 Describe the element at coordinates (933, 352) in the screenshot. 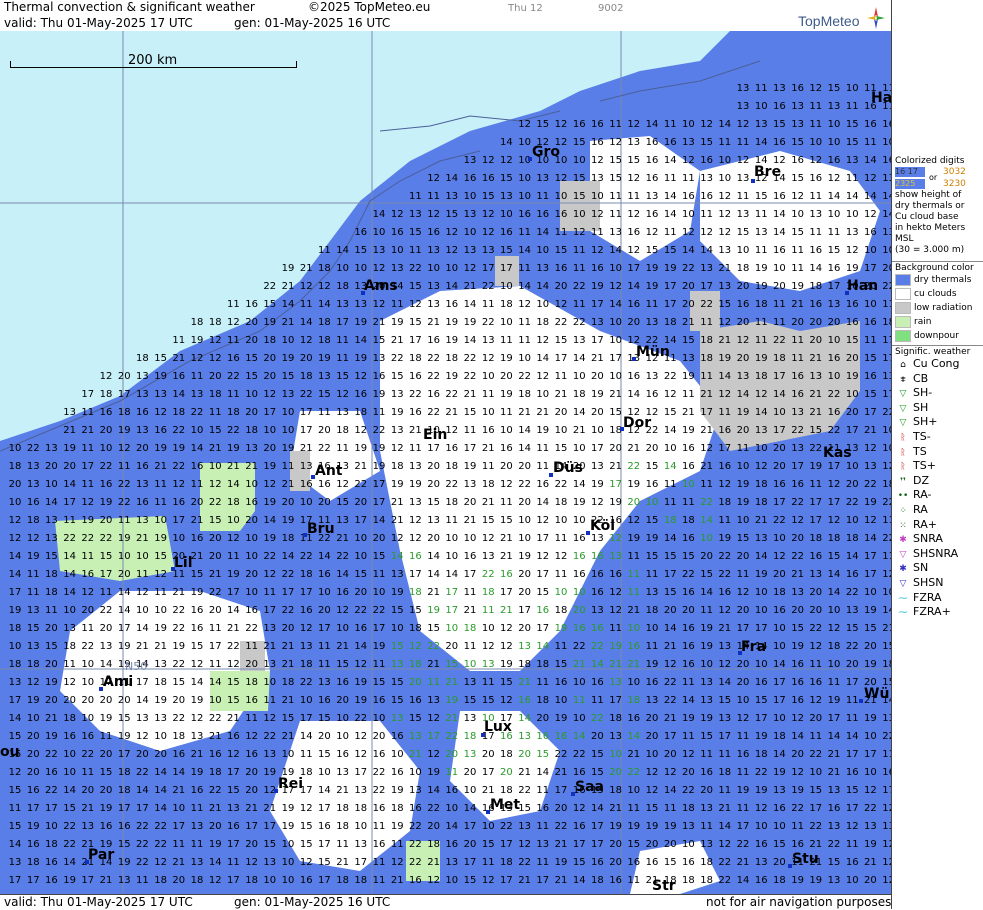

I see `legend-weather-title: Signific. weather` at that location.